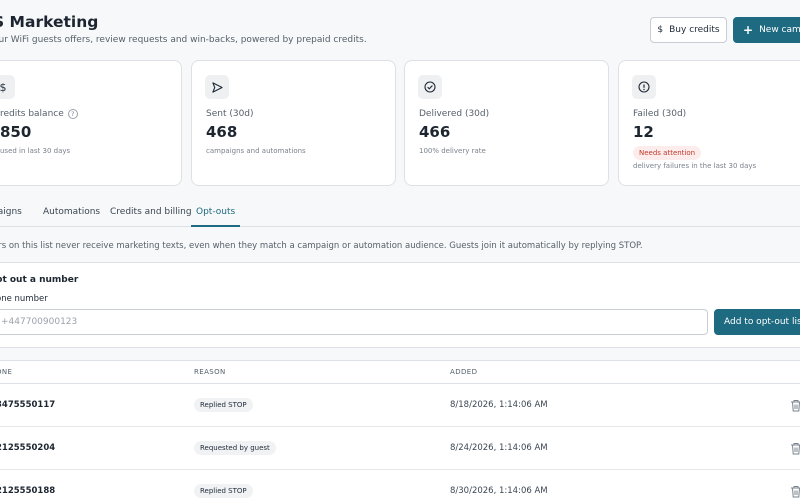 This screenshot has width=800, height=500. I want to click on new-campaign-button: + New campa, so click(766, 30).